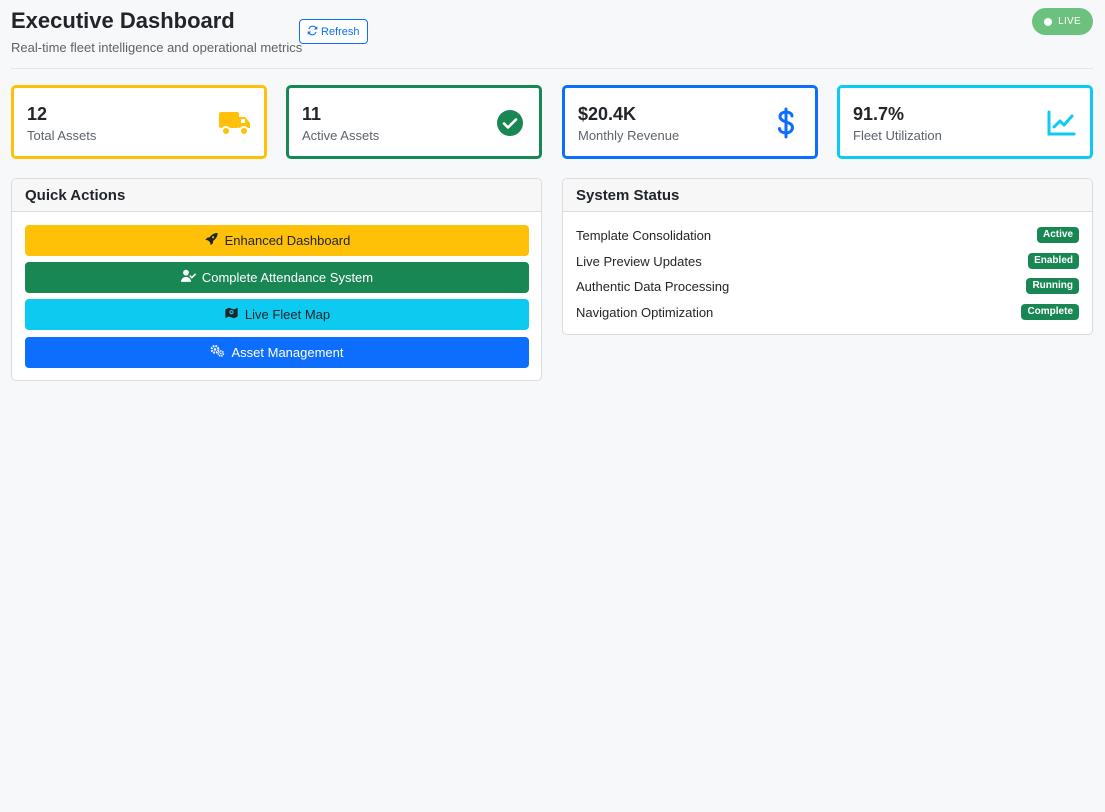 This screenshot has height=812, width=1105. What do you see at coordinates (414, 122) in the screenshot?
I see `stat-card-active-assets: 11 Active Assets` at bounding box center [414, 122].